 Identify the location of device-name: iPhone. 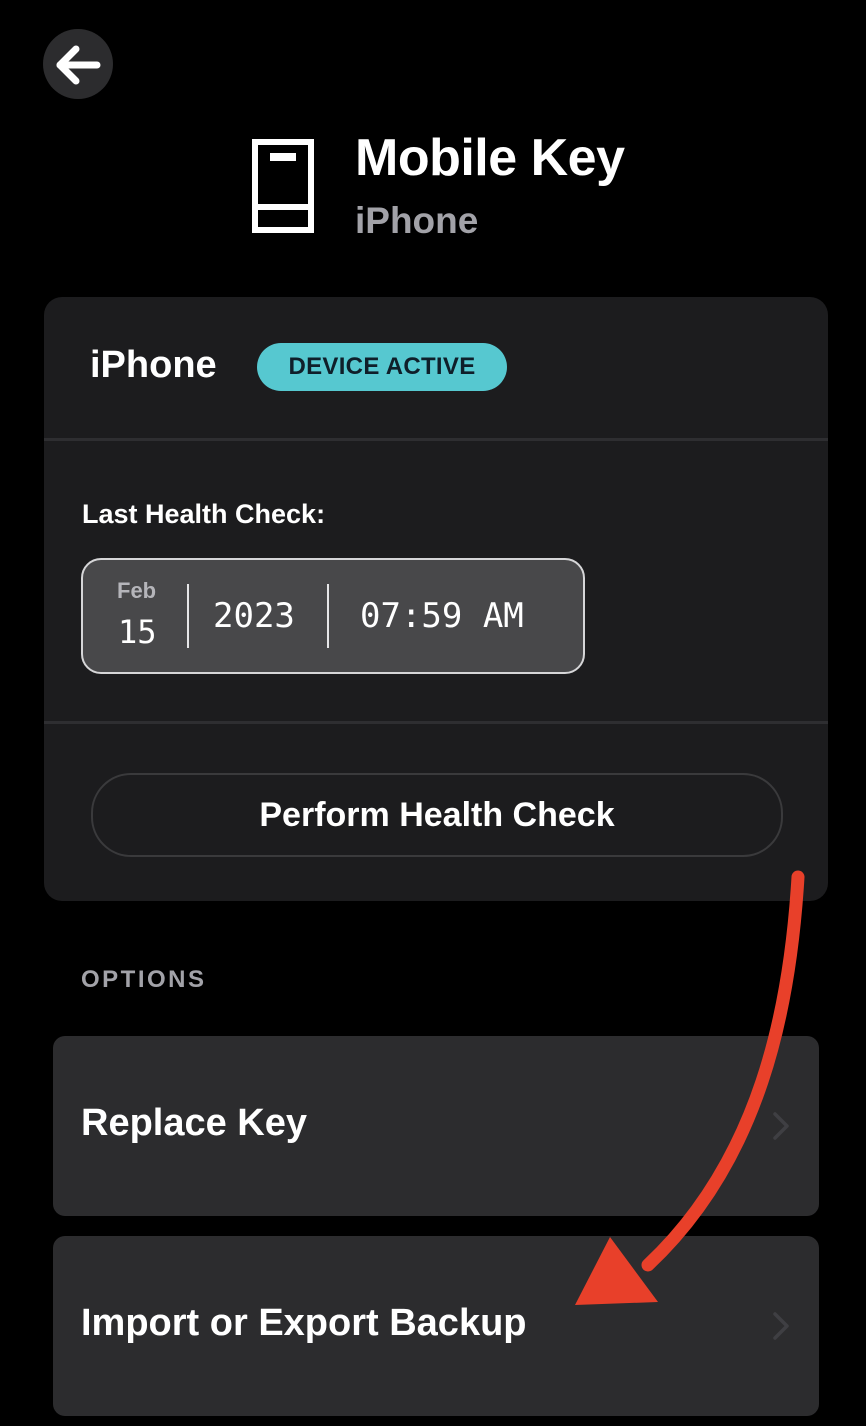
(153, 365).